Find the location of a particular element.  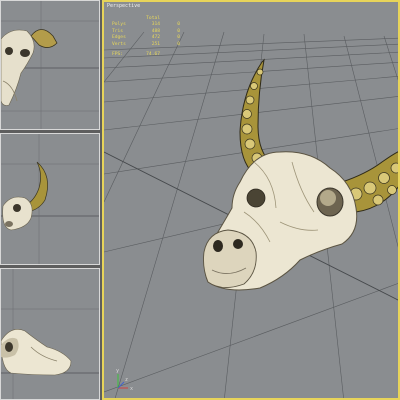

axis-label-x: x is located at coordinates (131, 389).